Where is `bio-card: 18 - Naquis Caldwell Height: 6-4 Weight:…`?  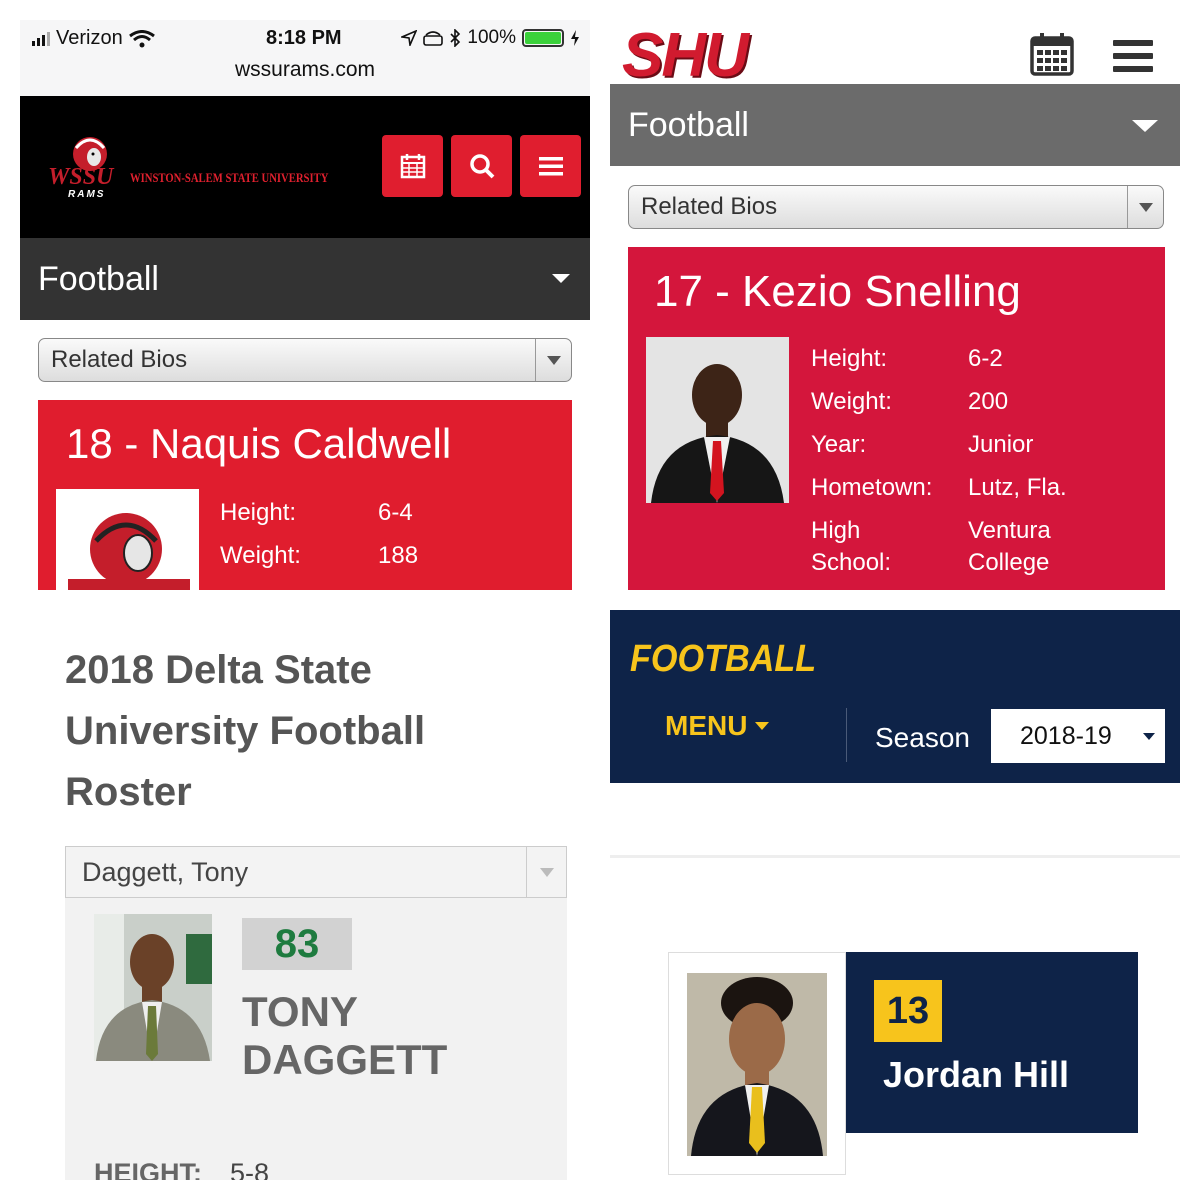
bio-card: 18 - Naquis Caldwell Height: 6-4 Weight:… is located at coordinates (305, 495).